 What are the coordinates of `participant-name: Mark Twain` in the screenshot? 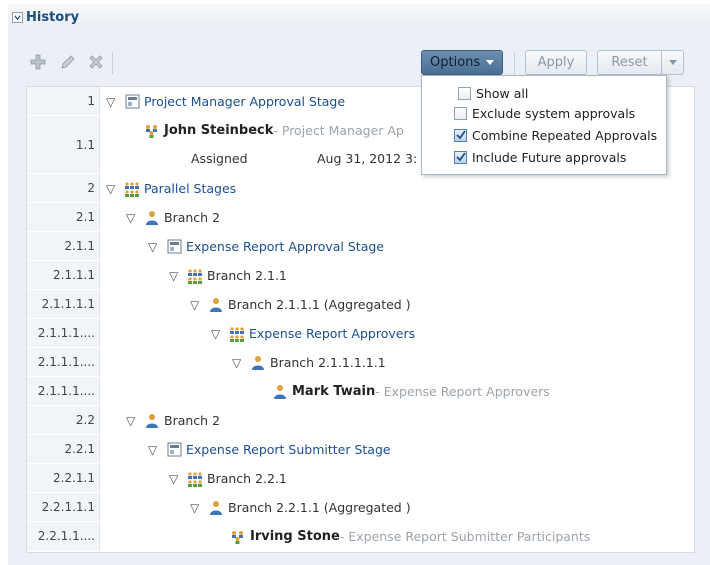 It's located at (334, 391).